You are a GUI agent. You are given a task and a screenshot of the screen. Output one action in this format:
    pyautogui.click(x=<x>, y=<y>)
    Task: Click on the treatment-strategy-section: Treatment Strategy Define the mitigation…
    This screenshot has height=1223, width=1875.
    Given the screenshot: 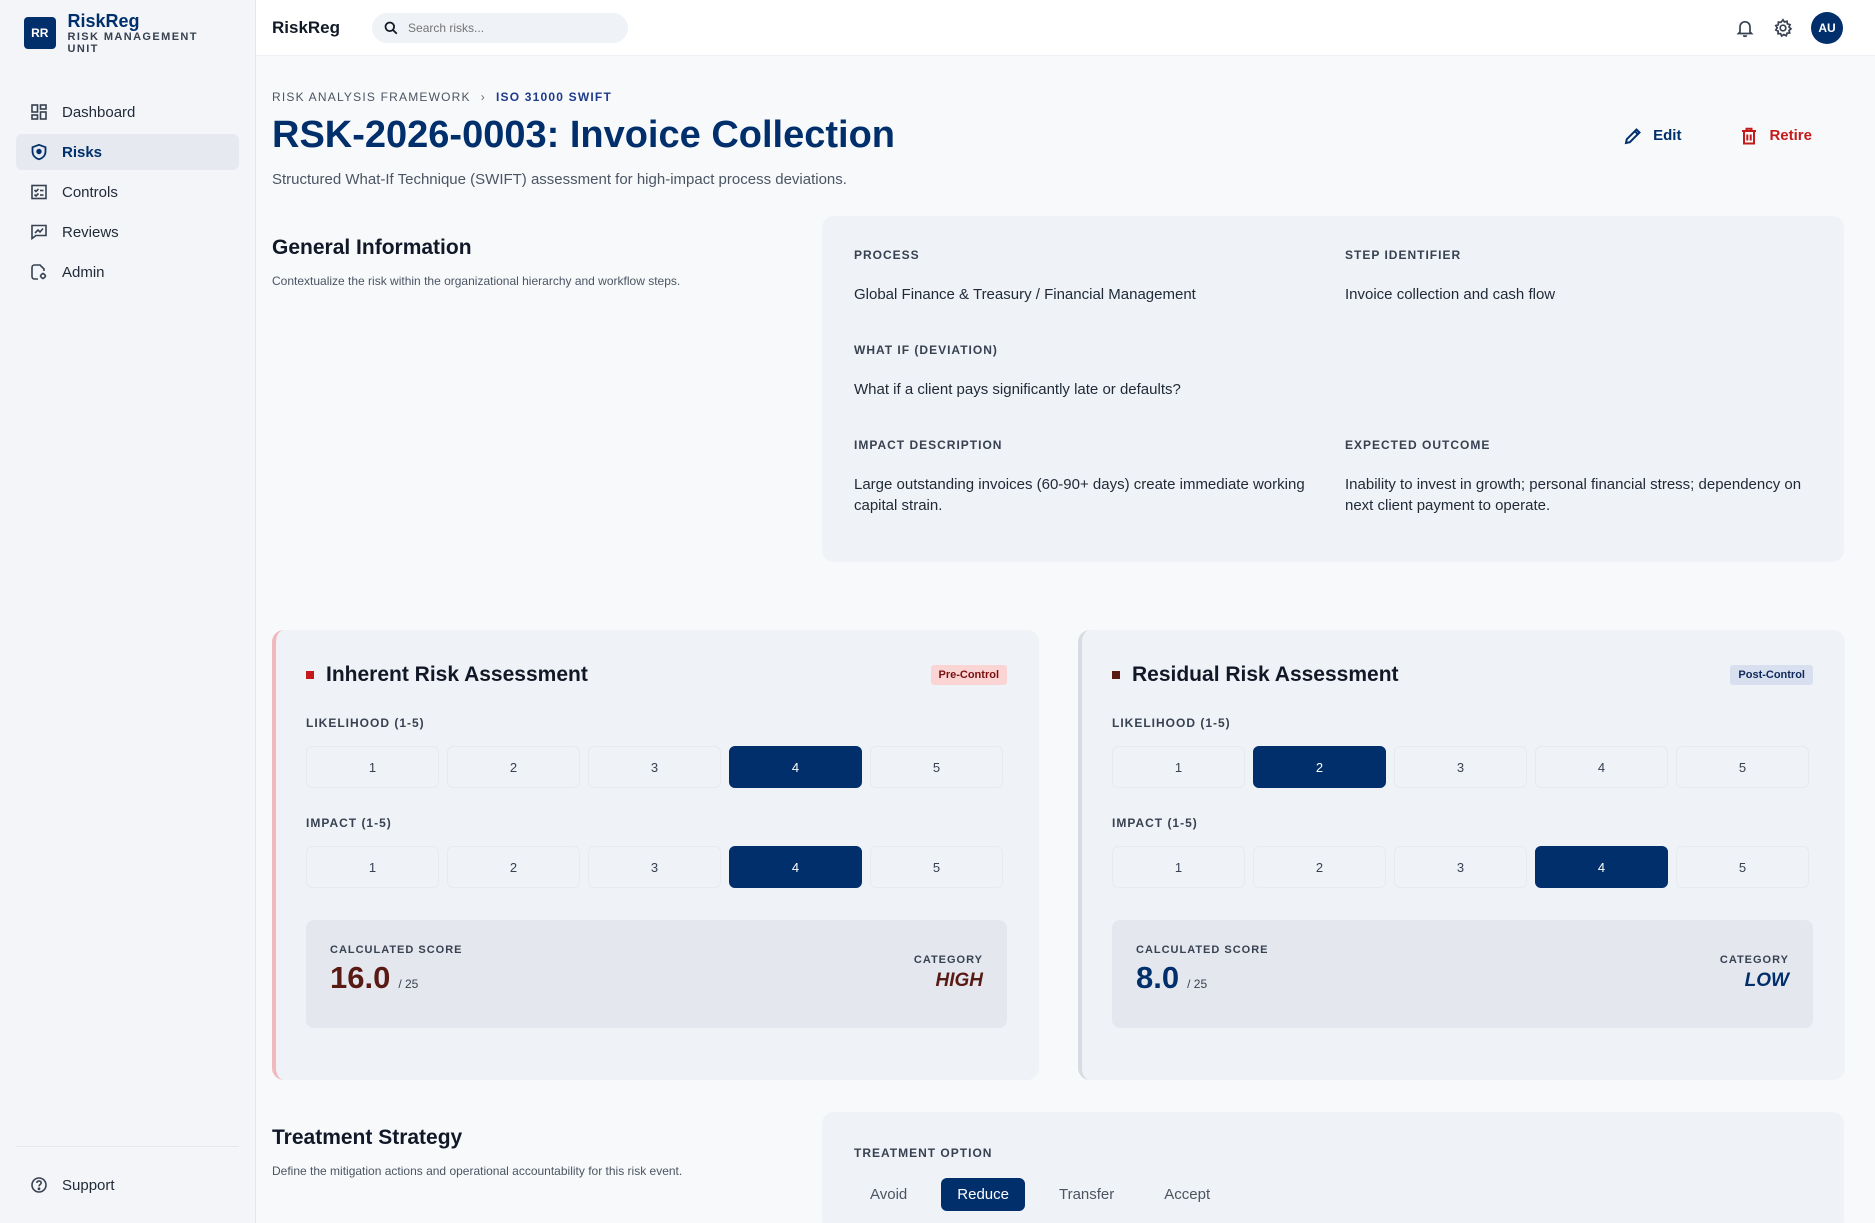 What is the action you would take?
    pyautogui.click(x=1058, y=1167)
    